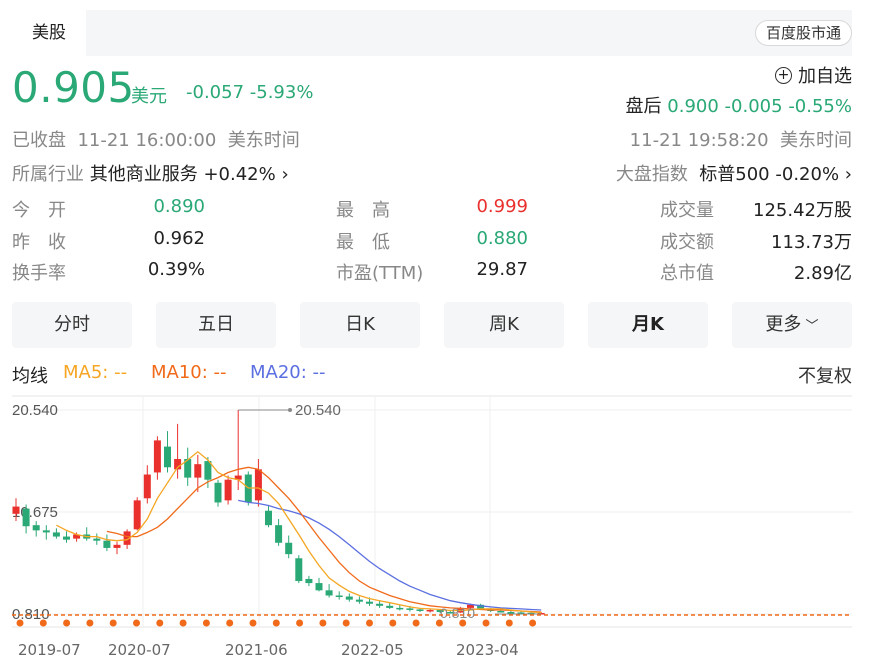 The image size is (876, 670). Describe the element at coordinates (502, 206) in the screenshot. I see `stat-value: 0.999` at that location.